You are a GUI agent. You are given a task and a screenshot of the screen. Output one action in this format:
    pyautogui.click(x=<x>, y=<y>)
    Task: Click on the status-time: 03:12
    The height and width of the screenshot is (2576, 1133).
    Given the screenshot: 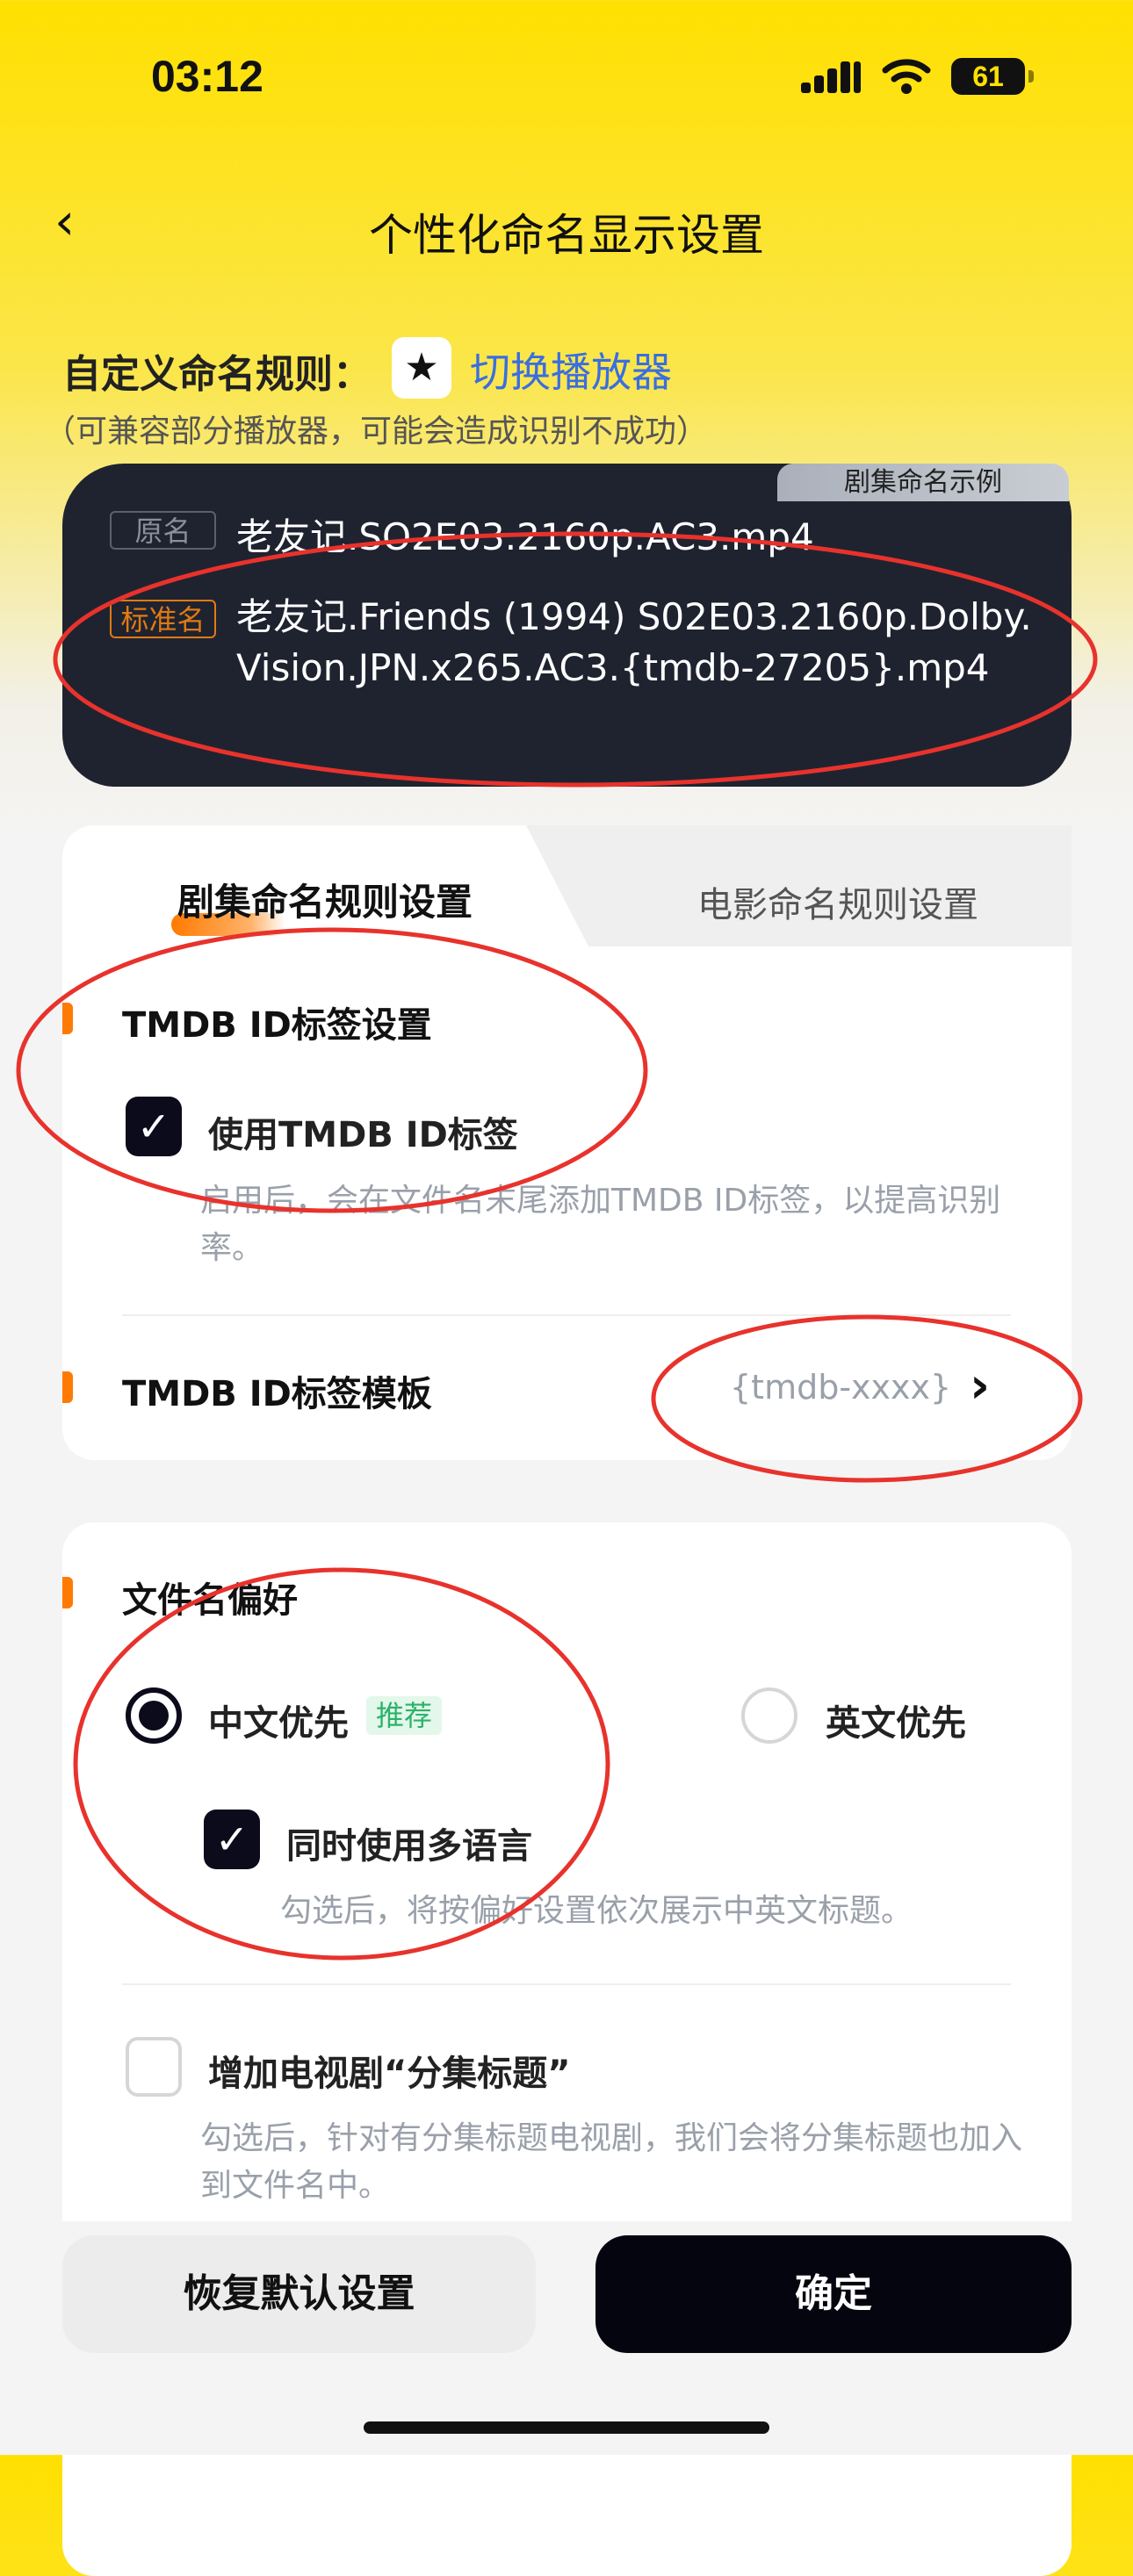 What is the action you would take?
    pyautogui.click(x=207, y=76)
    